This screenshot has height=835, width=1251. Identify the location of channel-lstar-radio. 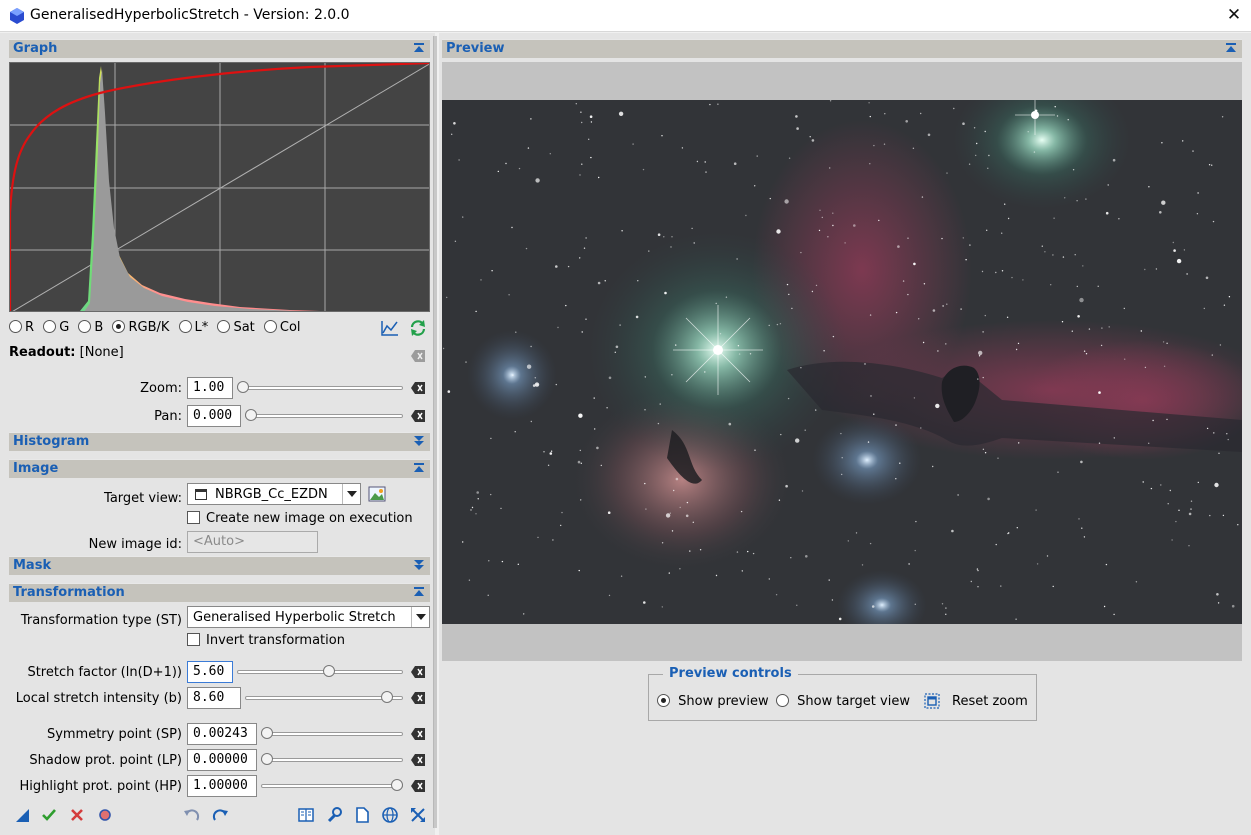
(185, 326).